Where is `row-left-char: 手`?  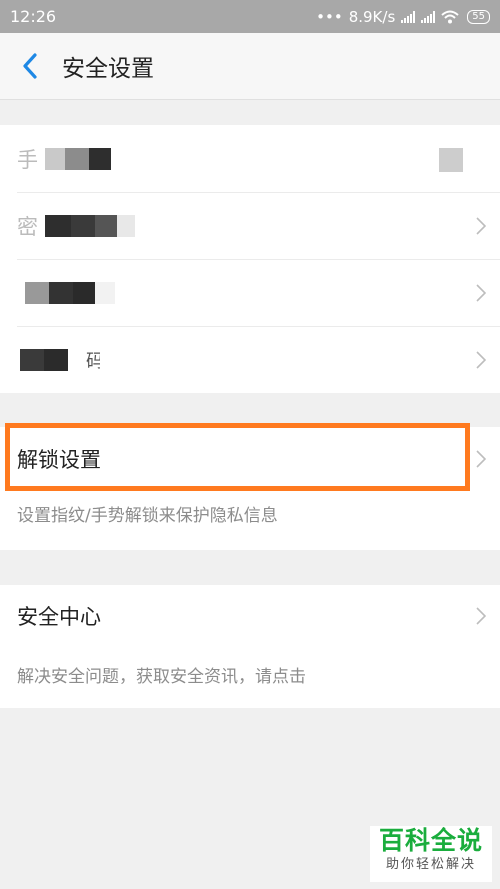 row-left-char: 手 is located at coordinates (27, 159).